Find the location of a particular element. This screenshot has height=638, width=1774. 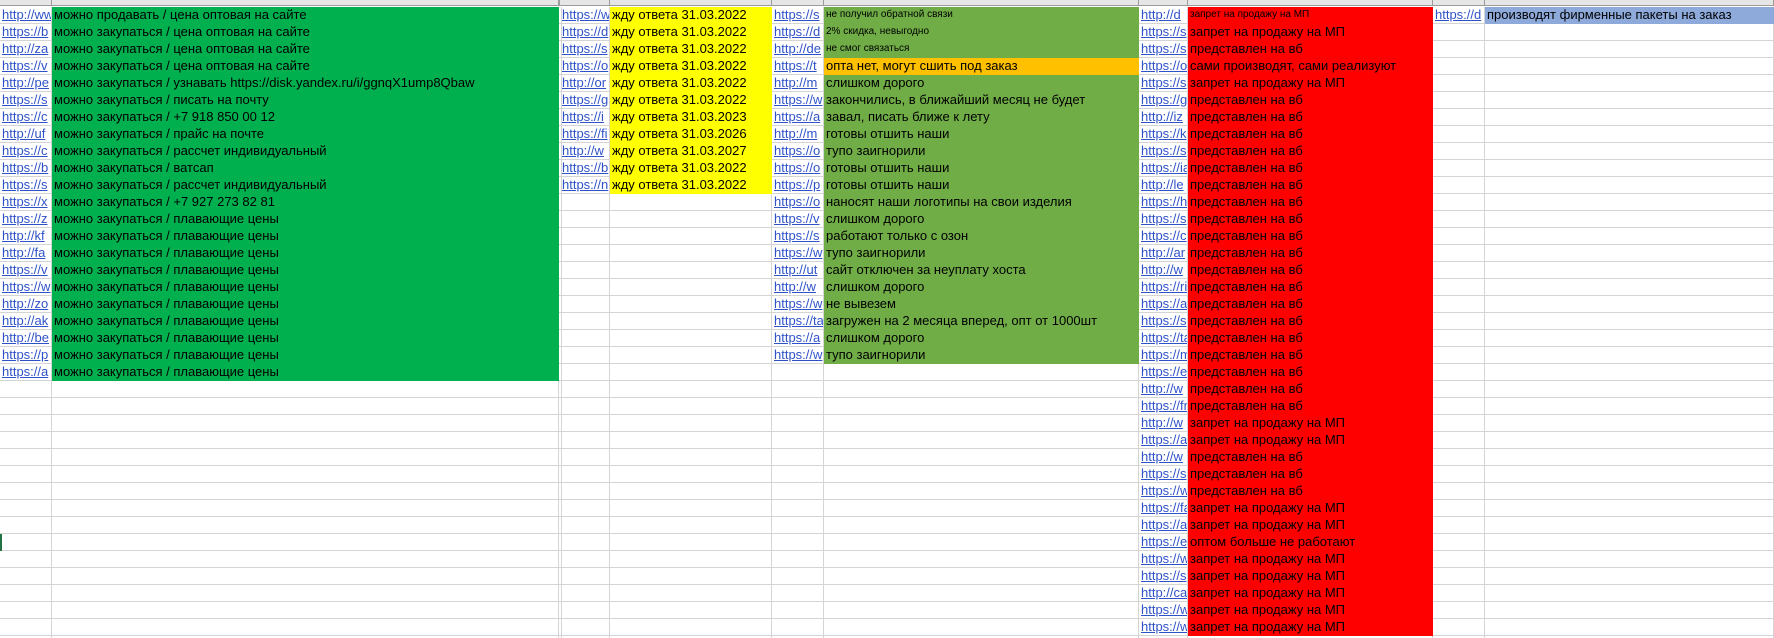

link-cell: https://ta is located at coordinates (1163, 338).